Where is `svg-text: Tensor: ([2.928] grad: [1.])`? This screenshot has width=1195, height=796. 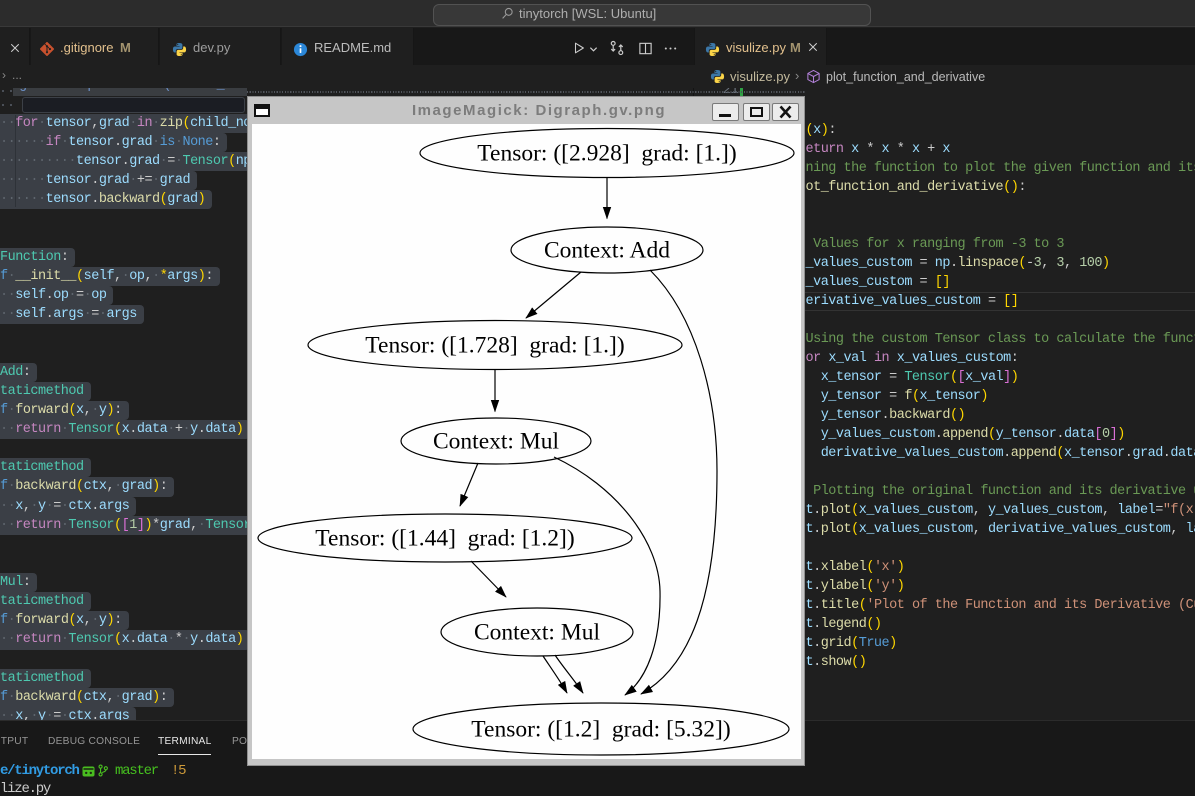
svg-text: Tensor: ([2.928] grad: [1.]) is located at coordinates (606, 154).